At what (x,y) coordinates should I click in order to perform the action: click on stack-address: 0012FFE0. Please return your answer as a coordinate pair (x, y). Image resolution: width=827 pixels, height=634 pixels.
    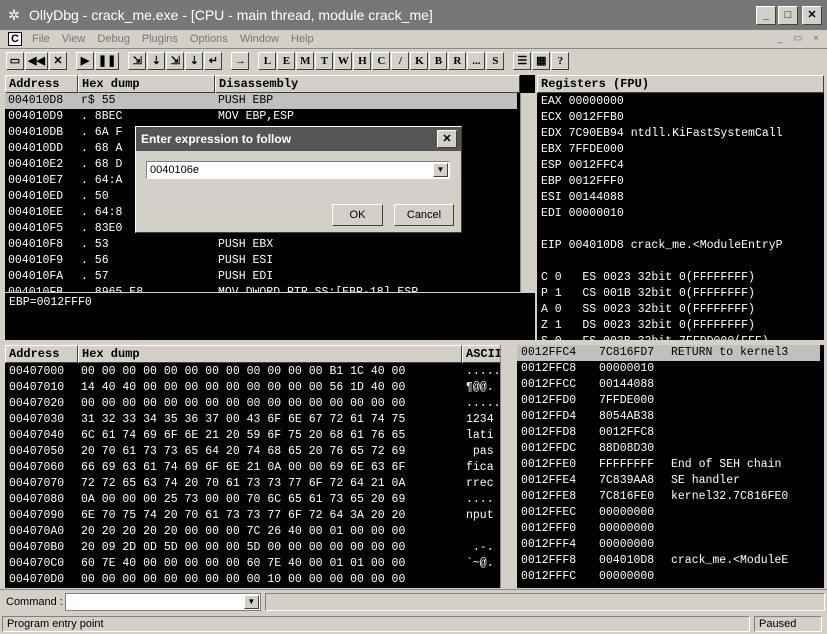
    Looking at the image, I should click on (548, 465).